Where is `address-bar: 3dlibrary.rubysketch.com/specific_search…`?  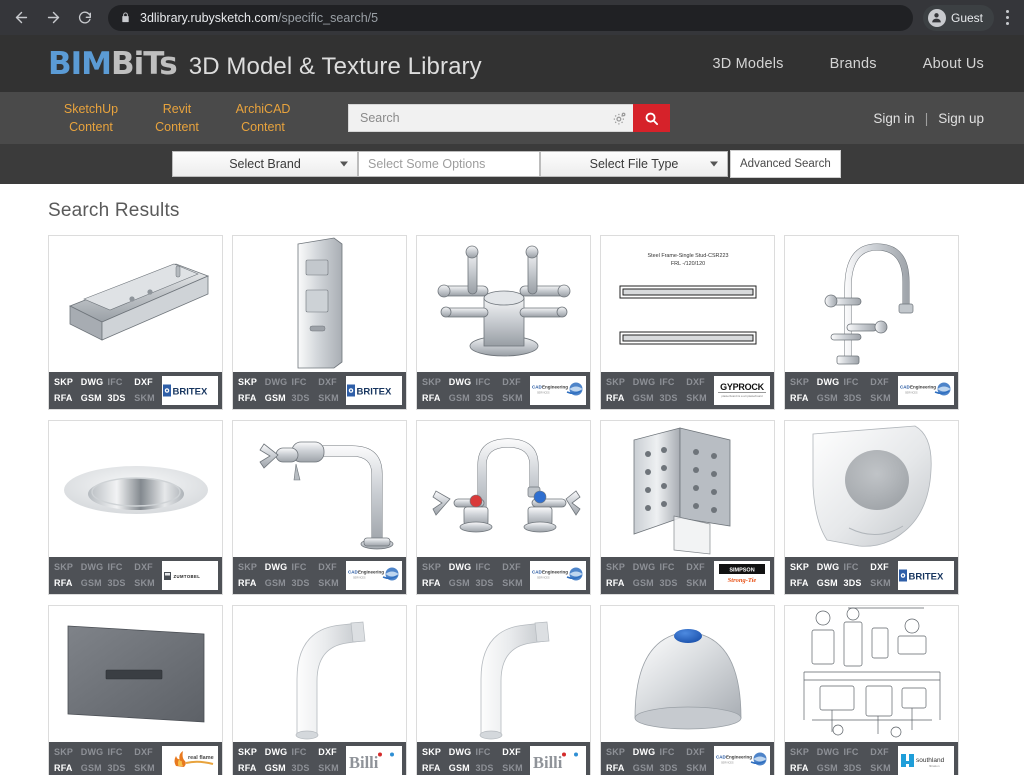
address-bar: 3dlibrary.rubysketch.com/specific_search… is located at coordinates (510, 17).